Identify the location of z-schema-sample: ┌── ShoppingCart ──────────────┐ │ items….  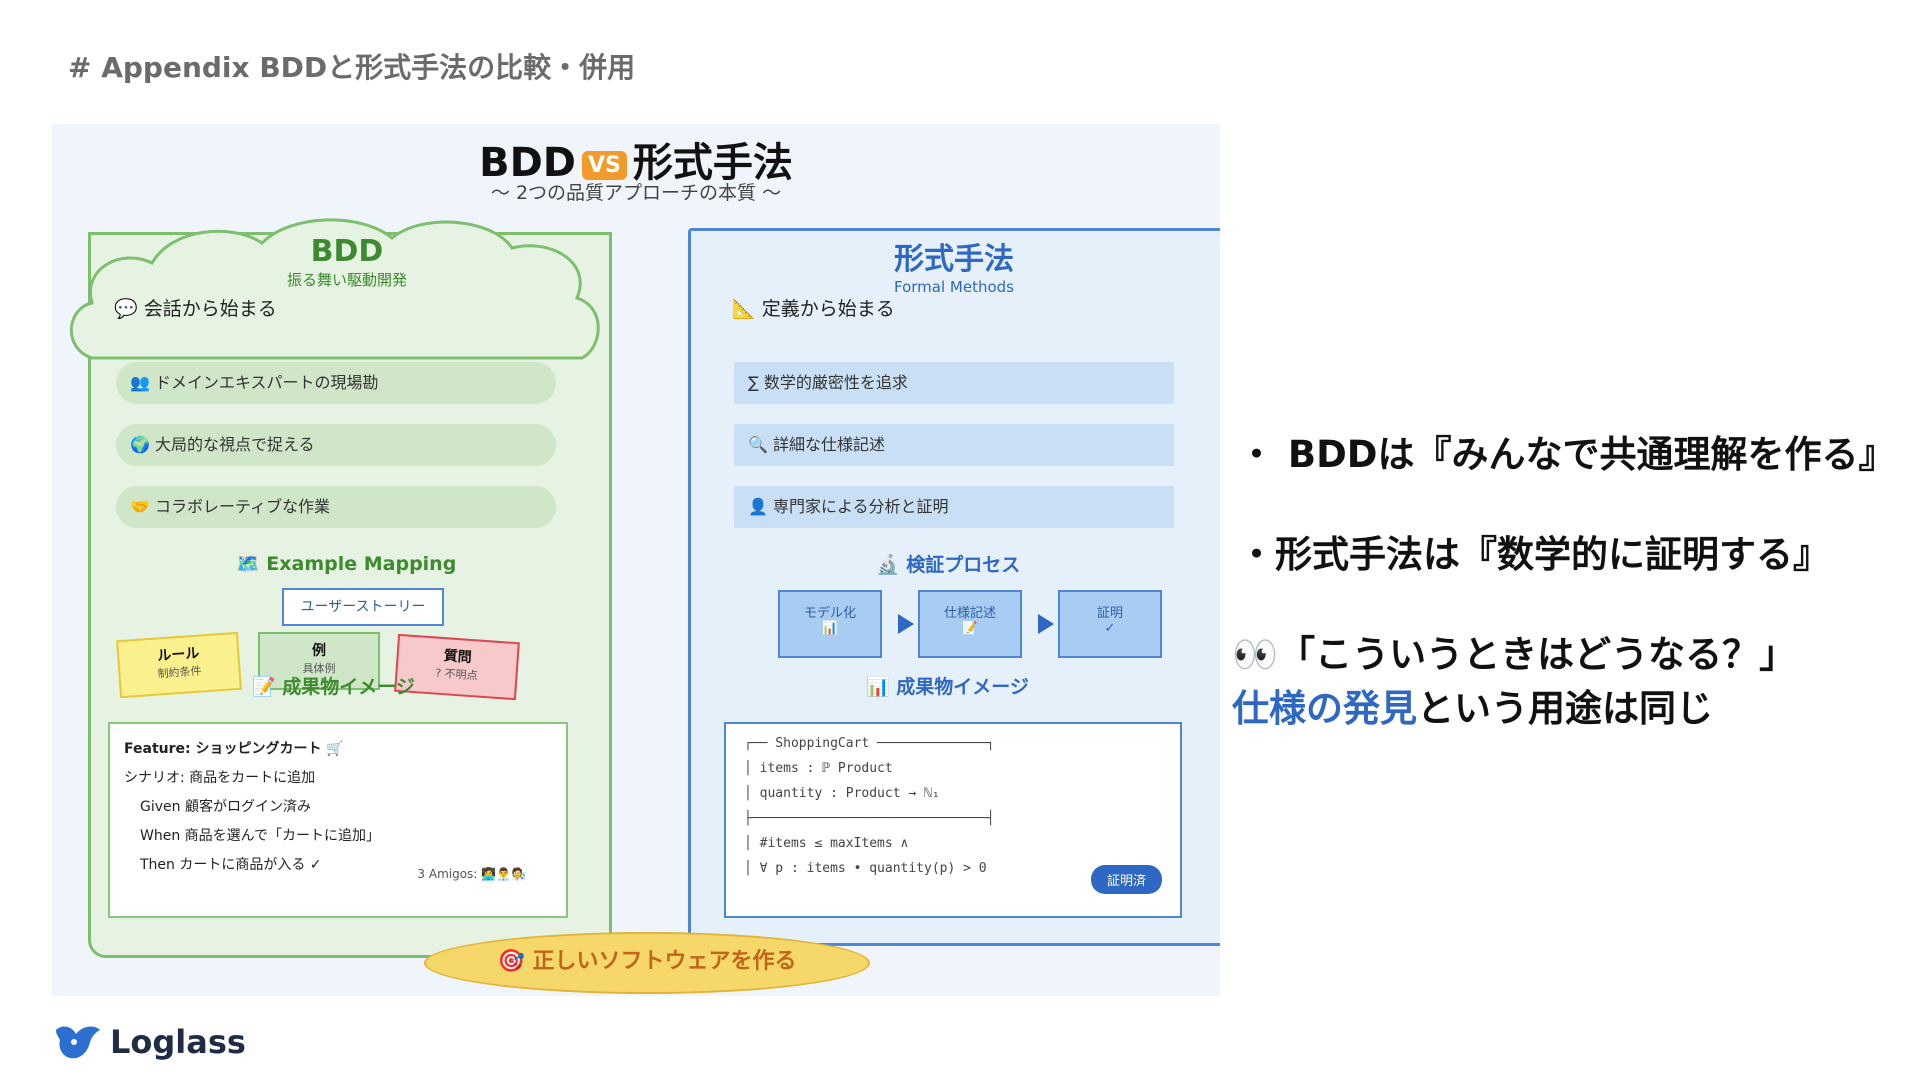
(953, 820).